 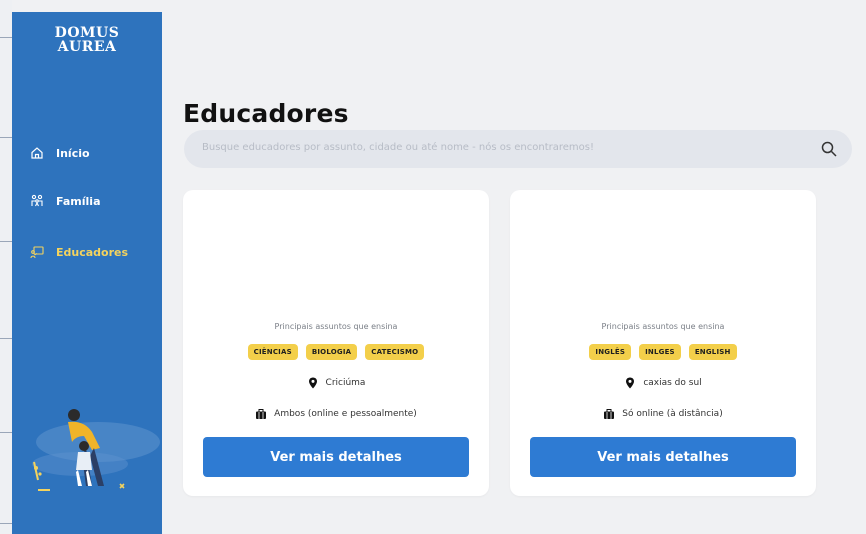 What do you see at coordinates (87, 33) in the screenshot?
I see `logo-line-1: DOMUS` at bounding box center [87, 33].